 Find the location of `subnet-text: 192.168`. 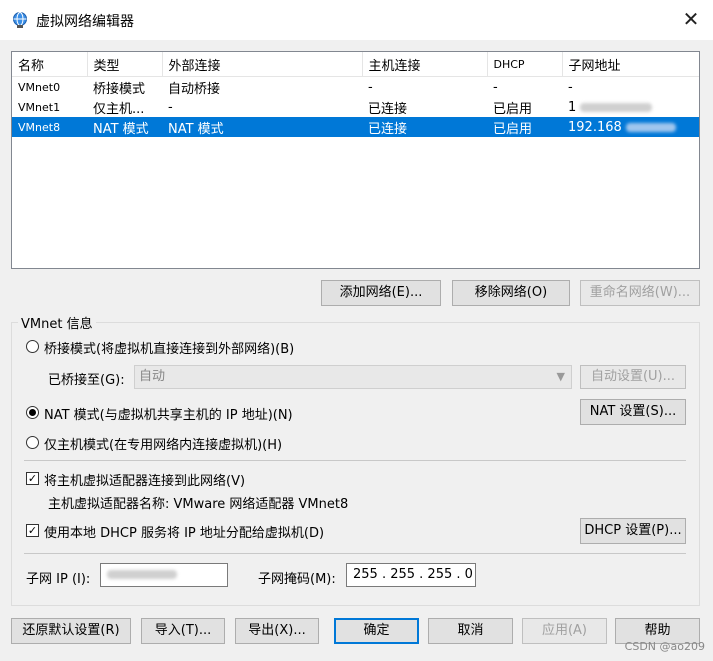

subnet-text: 192.168 is located at coordinates (595, 127).